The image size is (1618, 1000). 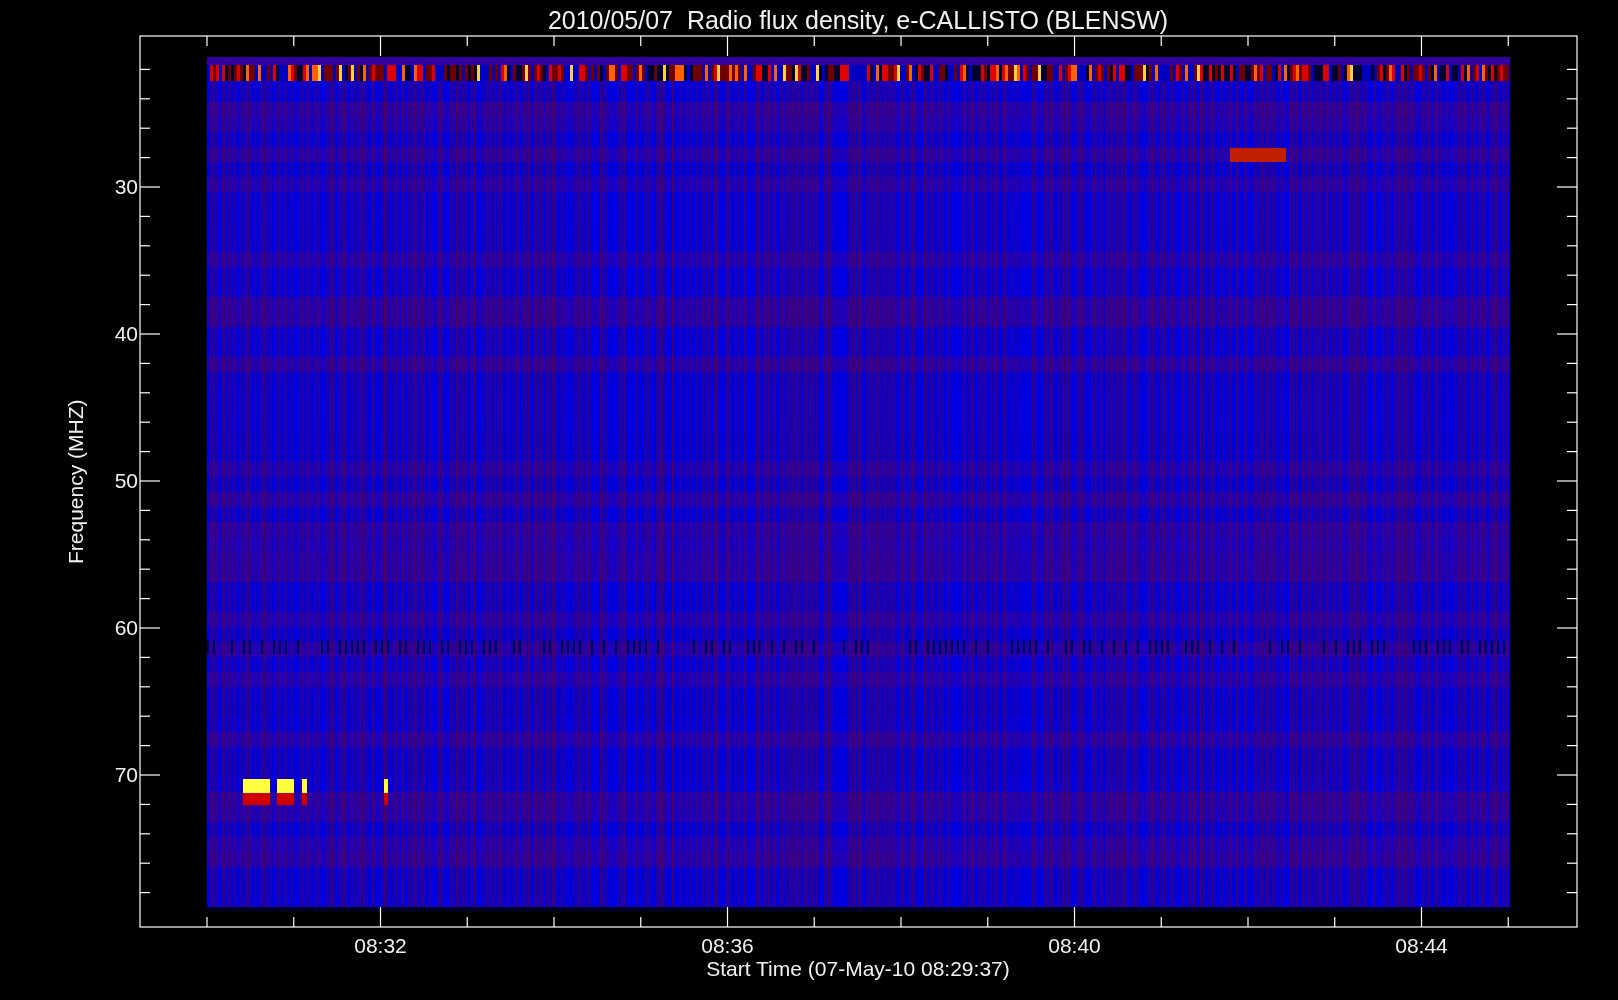 What do you see at coordinates (858, 20) in the screenshot?
I see `chart-title: 2010/05/07 Radio flux density, e-CALLISTO (BLENSW)` at bounding box center [858, 20].